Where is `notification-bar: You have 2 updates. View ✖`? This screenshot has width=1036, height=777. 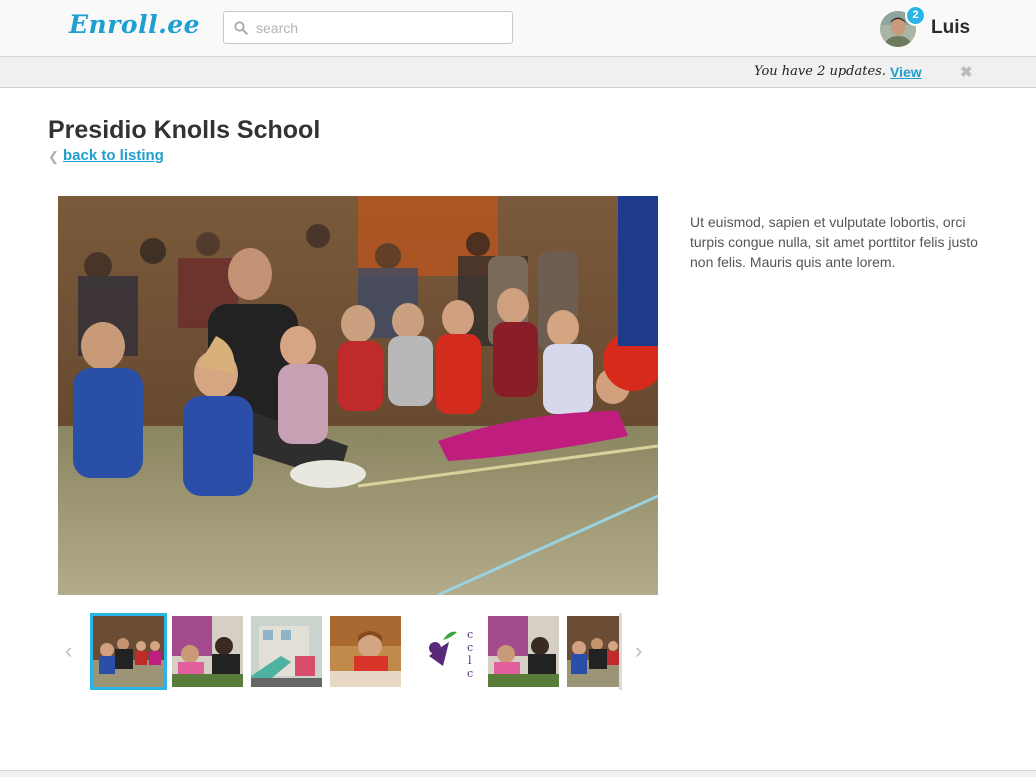
notification-bar: You have 2 updates. View ✖ is located at coordinates (518, 72).